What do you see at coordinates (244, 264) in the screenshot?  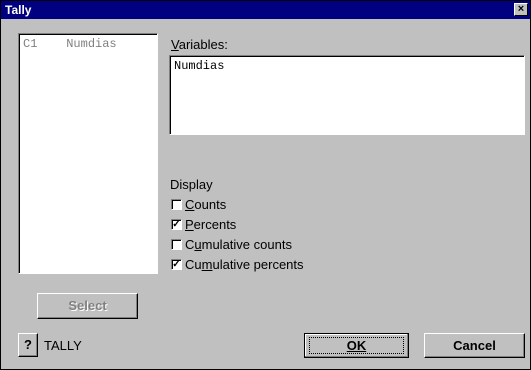 I see `cumulative-percents-label: Cumulative percents` at bounding box center [244, 264].